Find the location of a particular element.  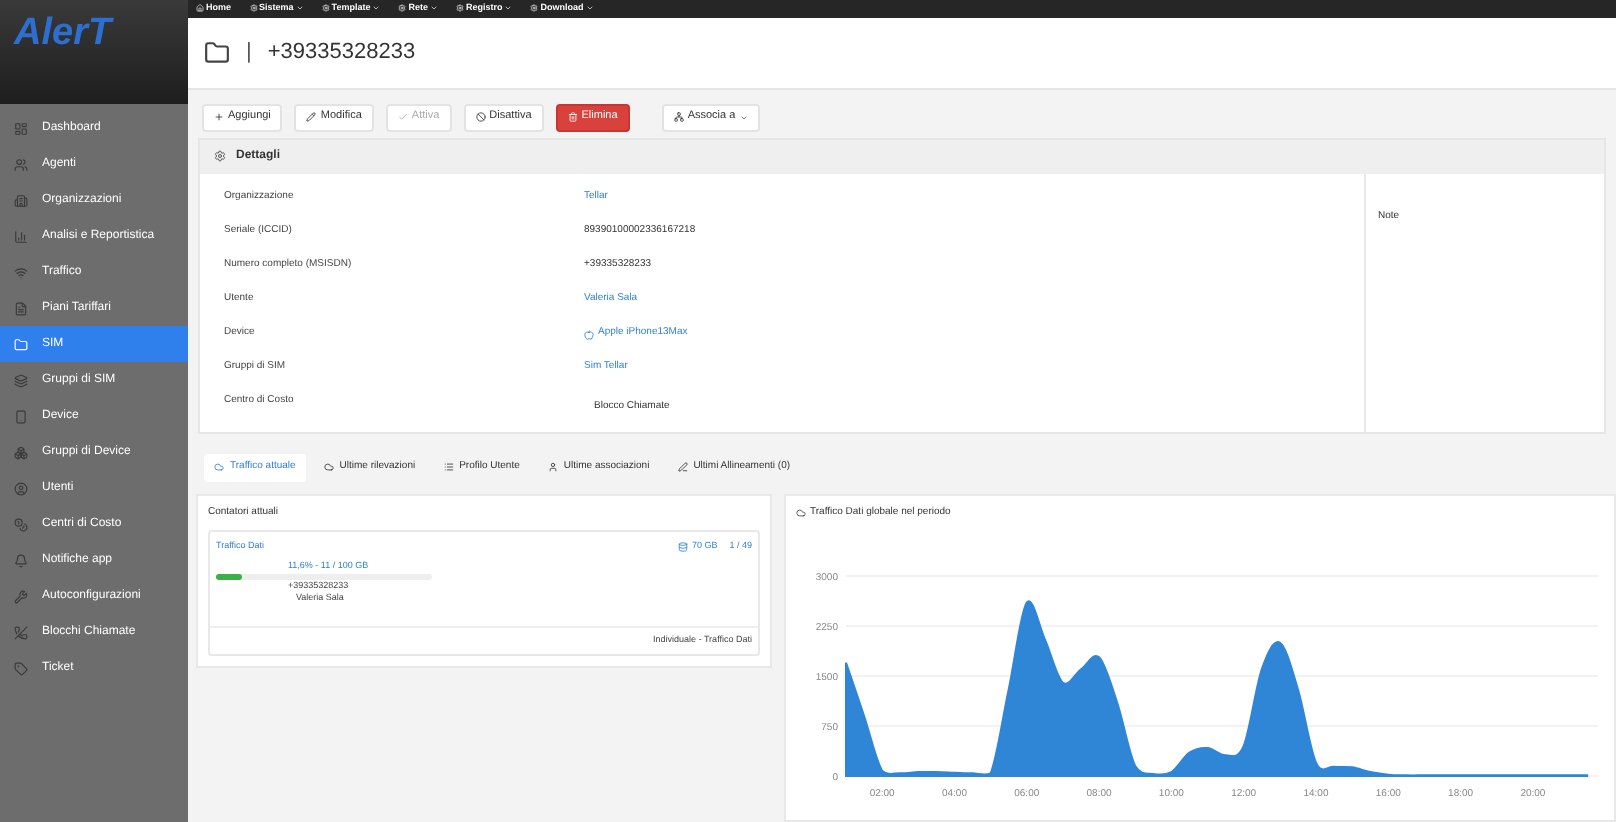

plus-icon is located at coordinates (219, 117).